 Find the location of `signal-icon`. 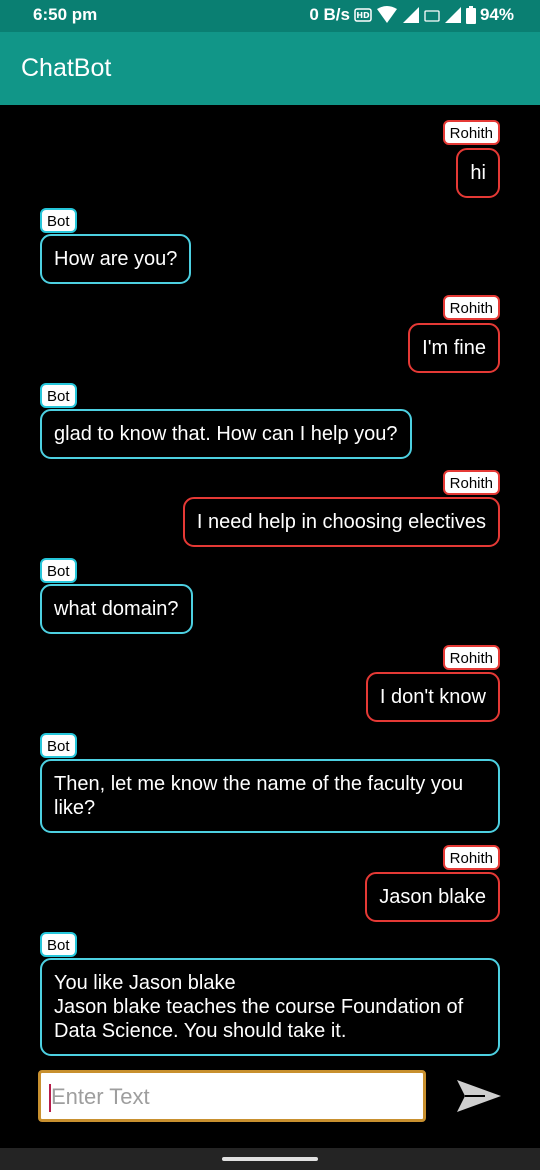

signal-icon is located at coordinates (410, 15).